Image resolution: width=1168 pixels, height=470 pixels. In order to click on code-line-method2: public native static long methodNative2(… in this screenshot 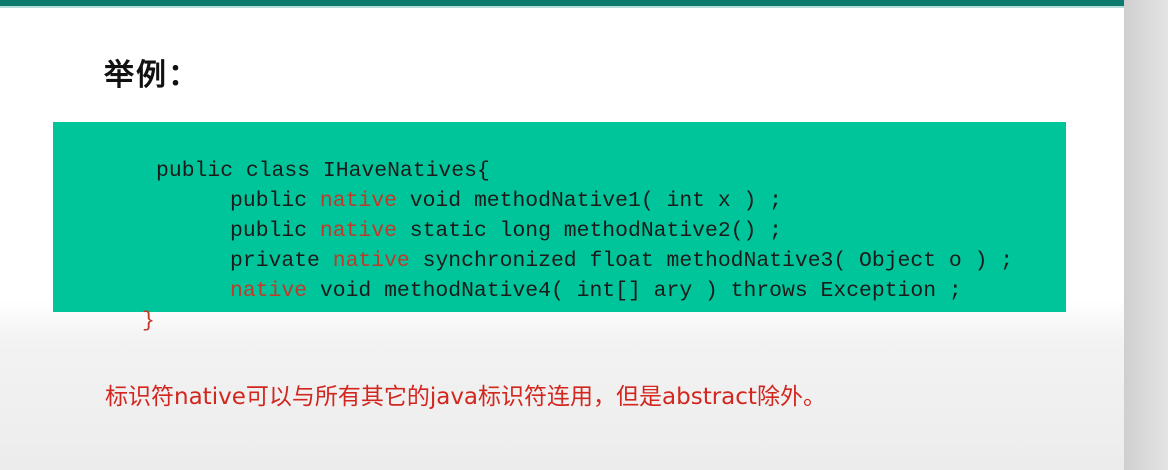, I will do `click(467, 214)`.